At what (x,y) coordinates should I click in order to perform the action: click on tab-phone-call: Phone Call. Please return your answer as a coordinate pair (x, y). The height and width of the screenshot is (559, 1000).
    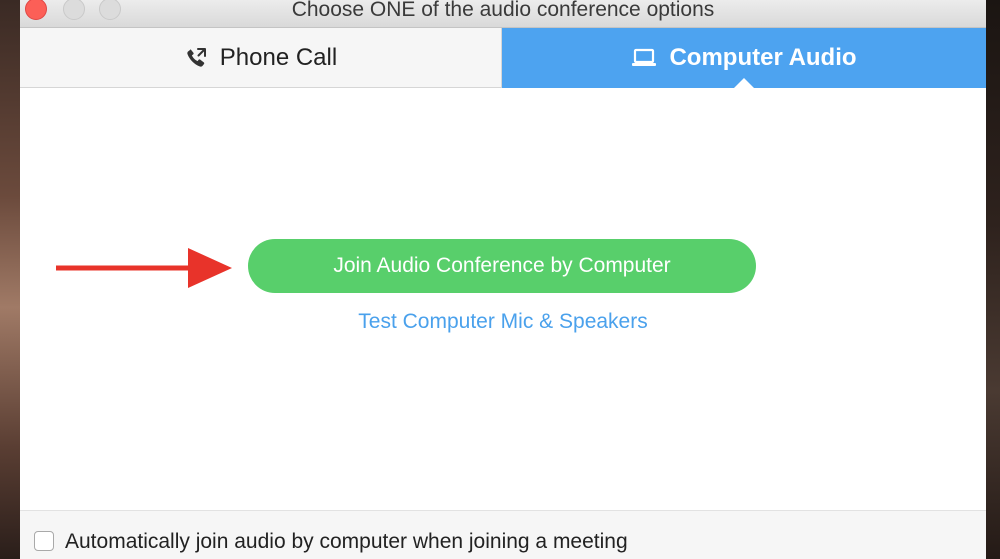
    Looking at the image, I should click on (261, 58).